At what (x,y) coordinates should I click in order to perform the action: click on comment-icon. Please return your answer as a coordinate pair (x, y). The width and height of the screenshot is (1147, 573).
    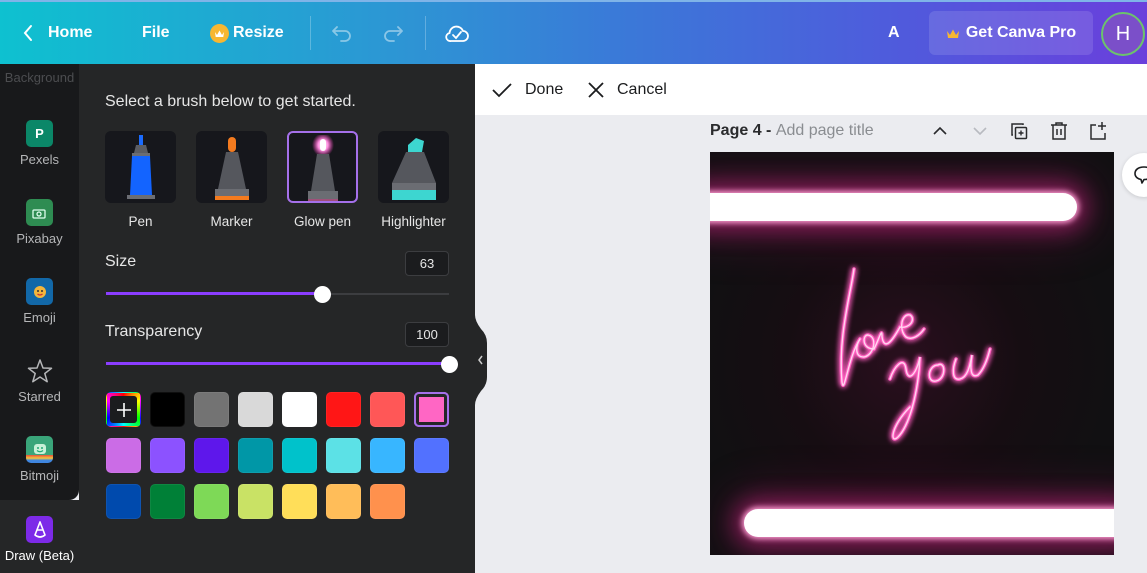
    Looking at the image, I should click on (1140, 175).